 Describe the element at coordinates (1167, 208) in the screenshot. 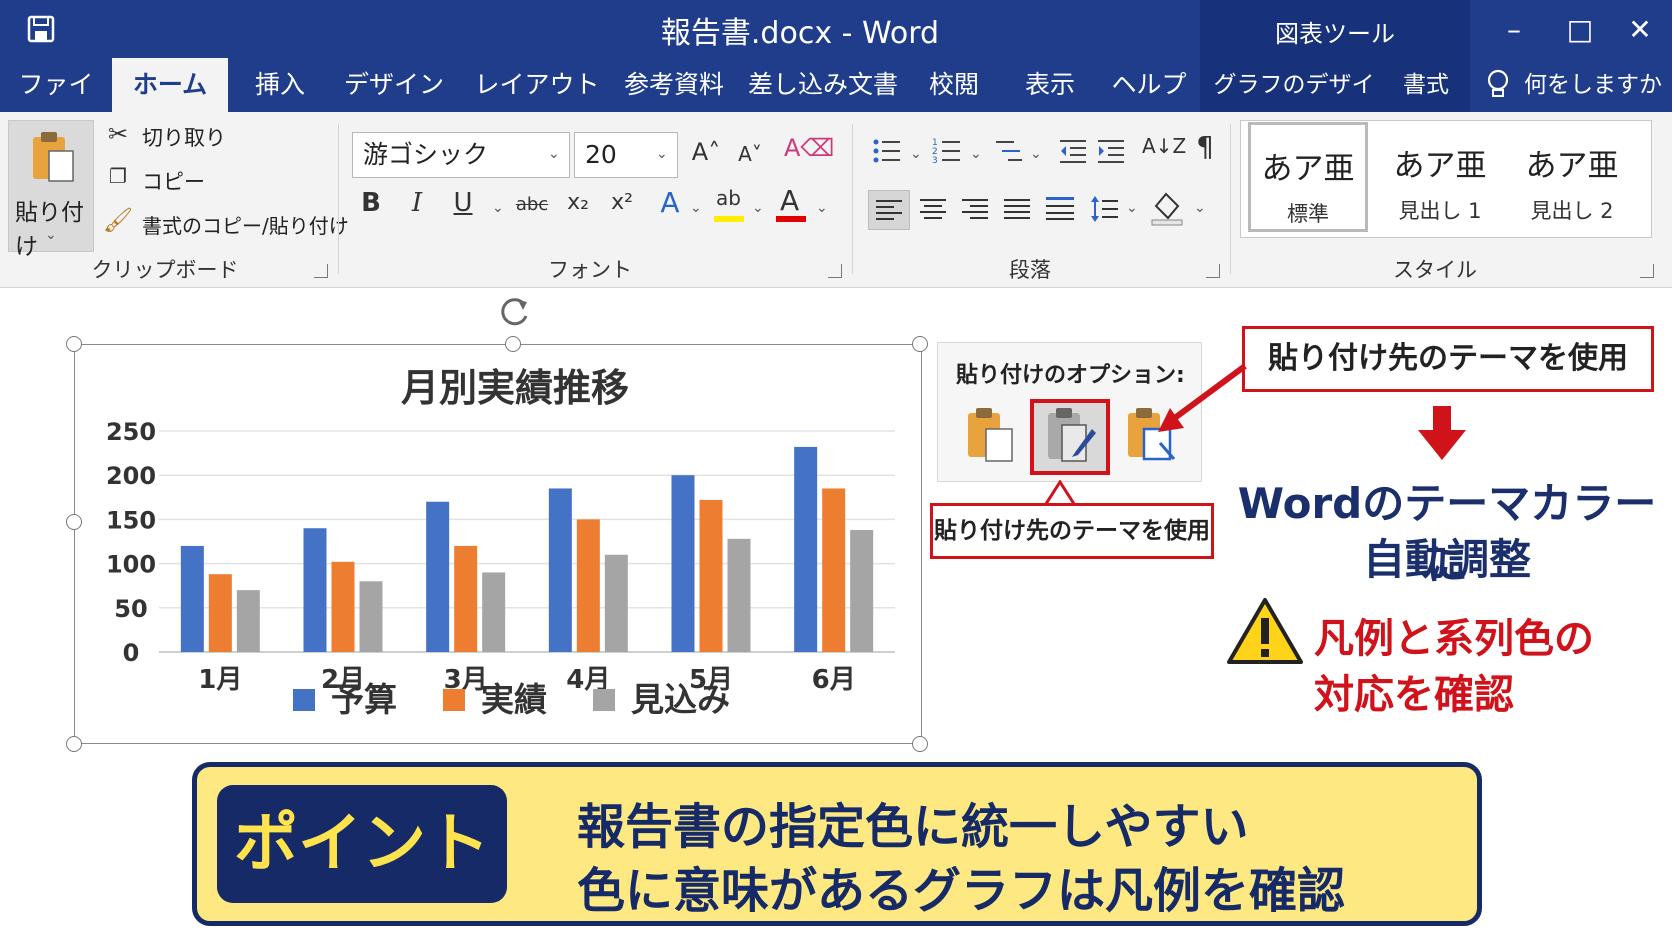

I see `shading-icon` at that location.